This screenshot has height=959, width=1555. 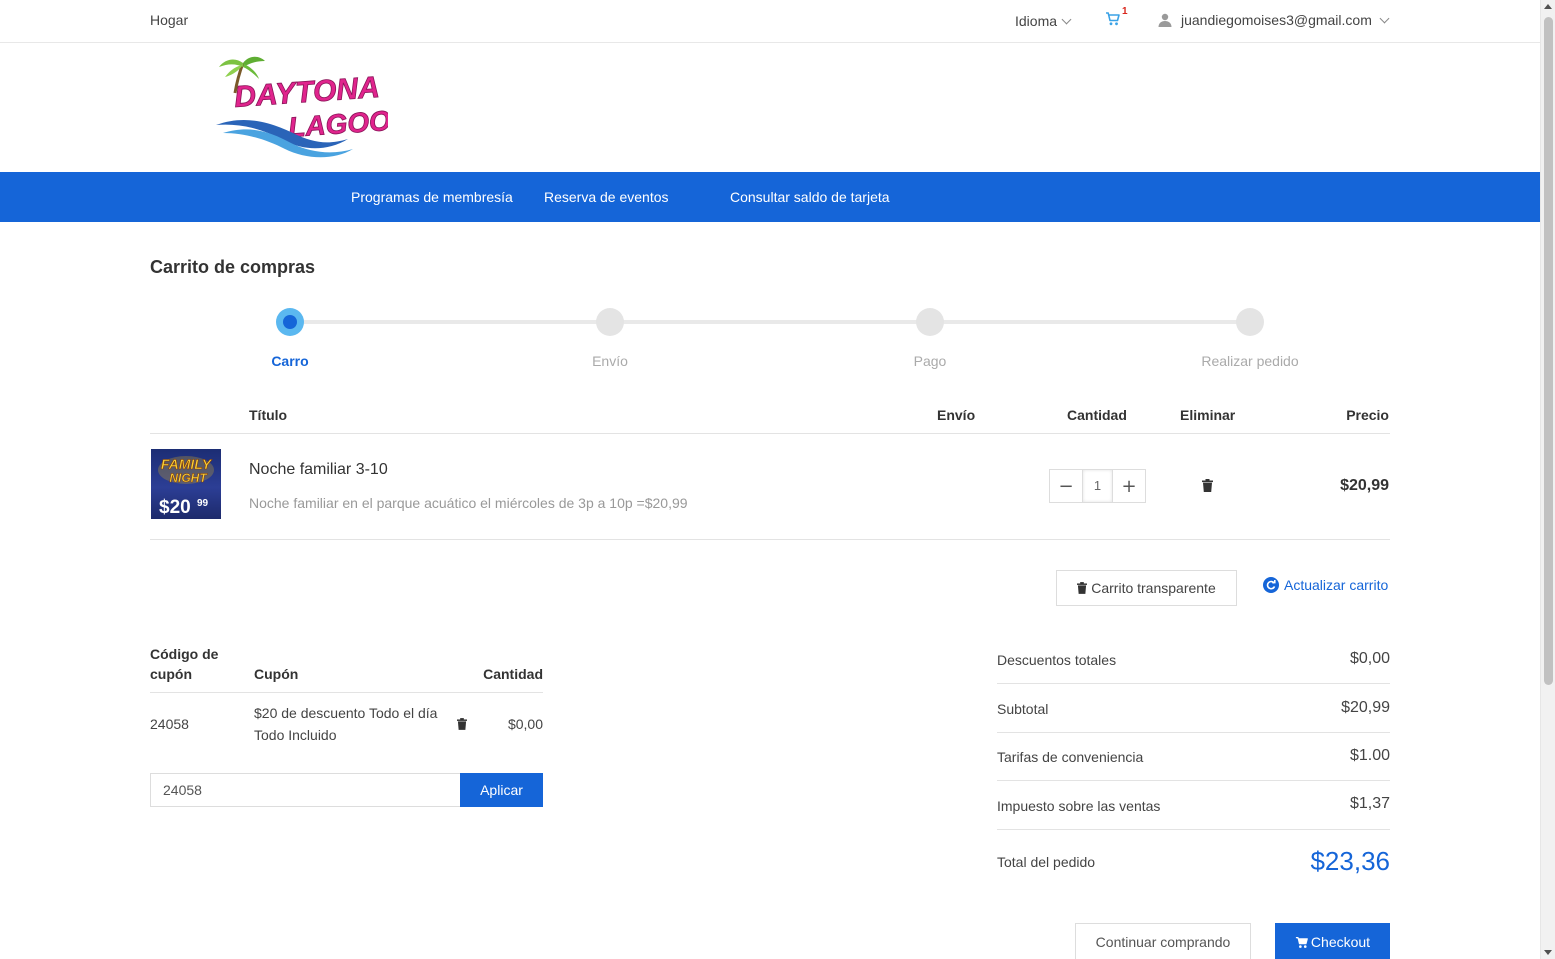 I want to click on summary-subtotal-label: Subtotal, so click(x=1023, y=709).